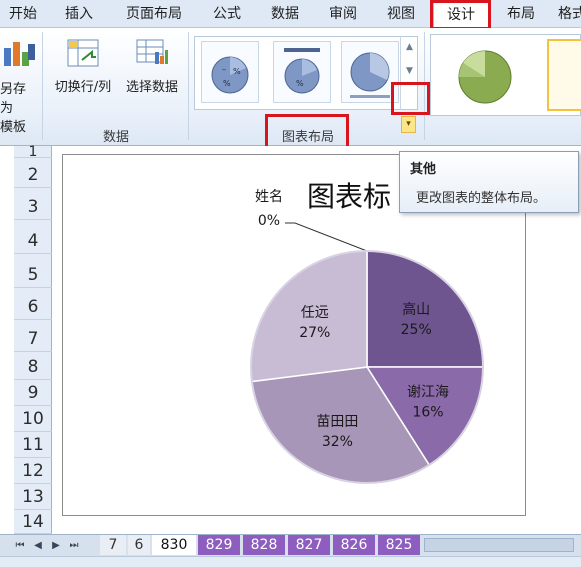  What do you see at coordinates (56, 546) in the screenshot?
I see `next-sheet-button: ▶` at bounding box center [56, 546].